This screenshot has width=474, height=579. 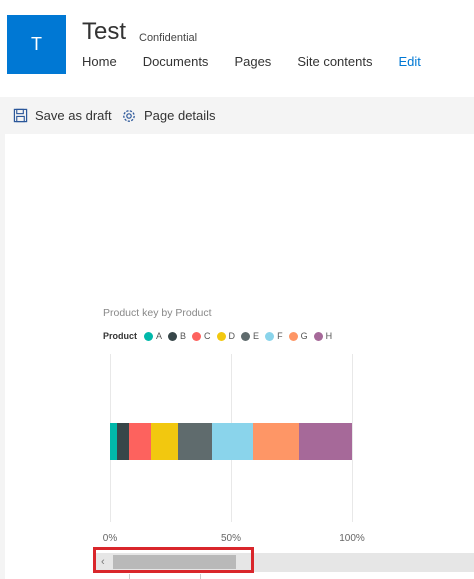 What do you see at coordinates (246, 336) in the screenshot?
I see `legend-dot-e` at bounding box center [246, 336].